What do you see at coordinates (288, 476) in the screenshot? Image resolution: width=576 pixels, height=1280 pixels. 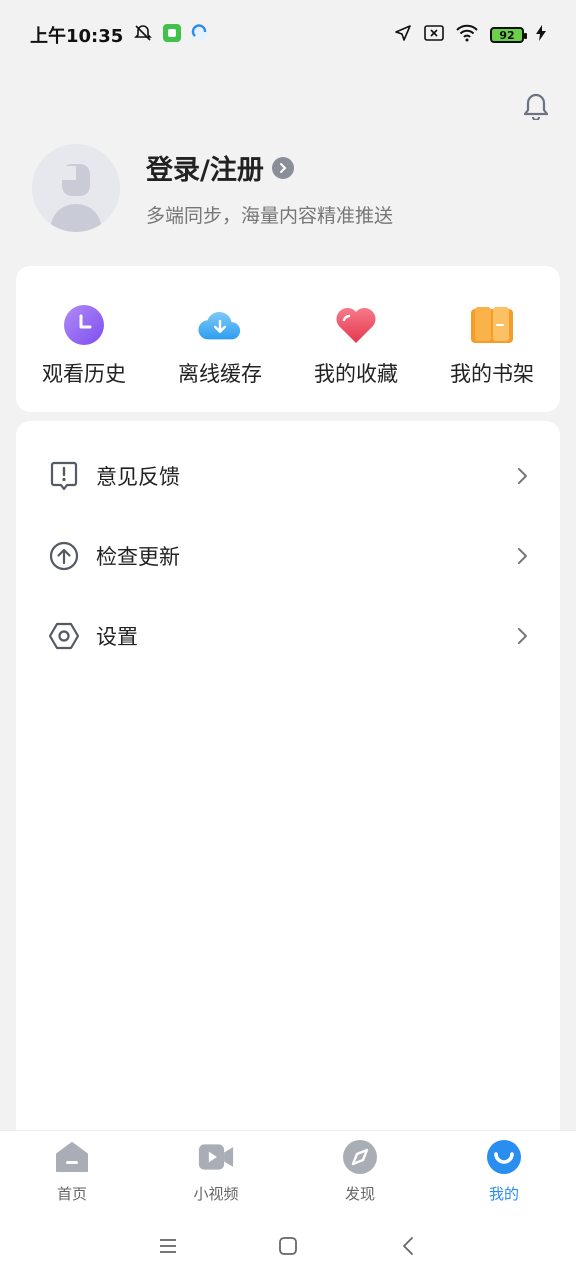 I see `menu-item-feedback: 意见反馈` at bounding box center [288, 476].